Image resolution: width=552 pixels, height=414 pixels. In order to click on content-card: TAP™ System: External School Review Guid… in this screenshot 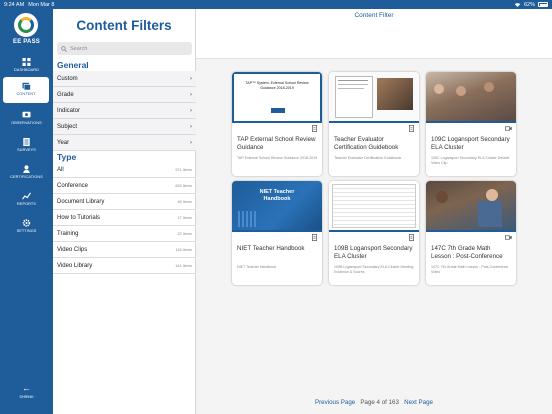, I will do `click(277, 124)`.